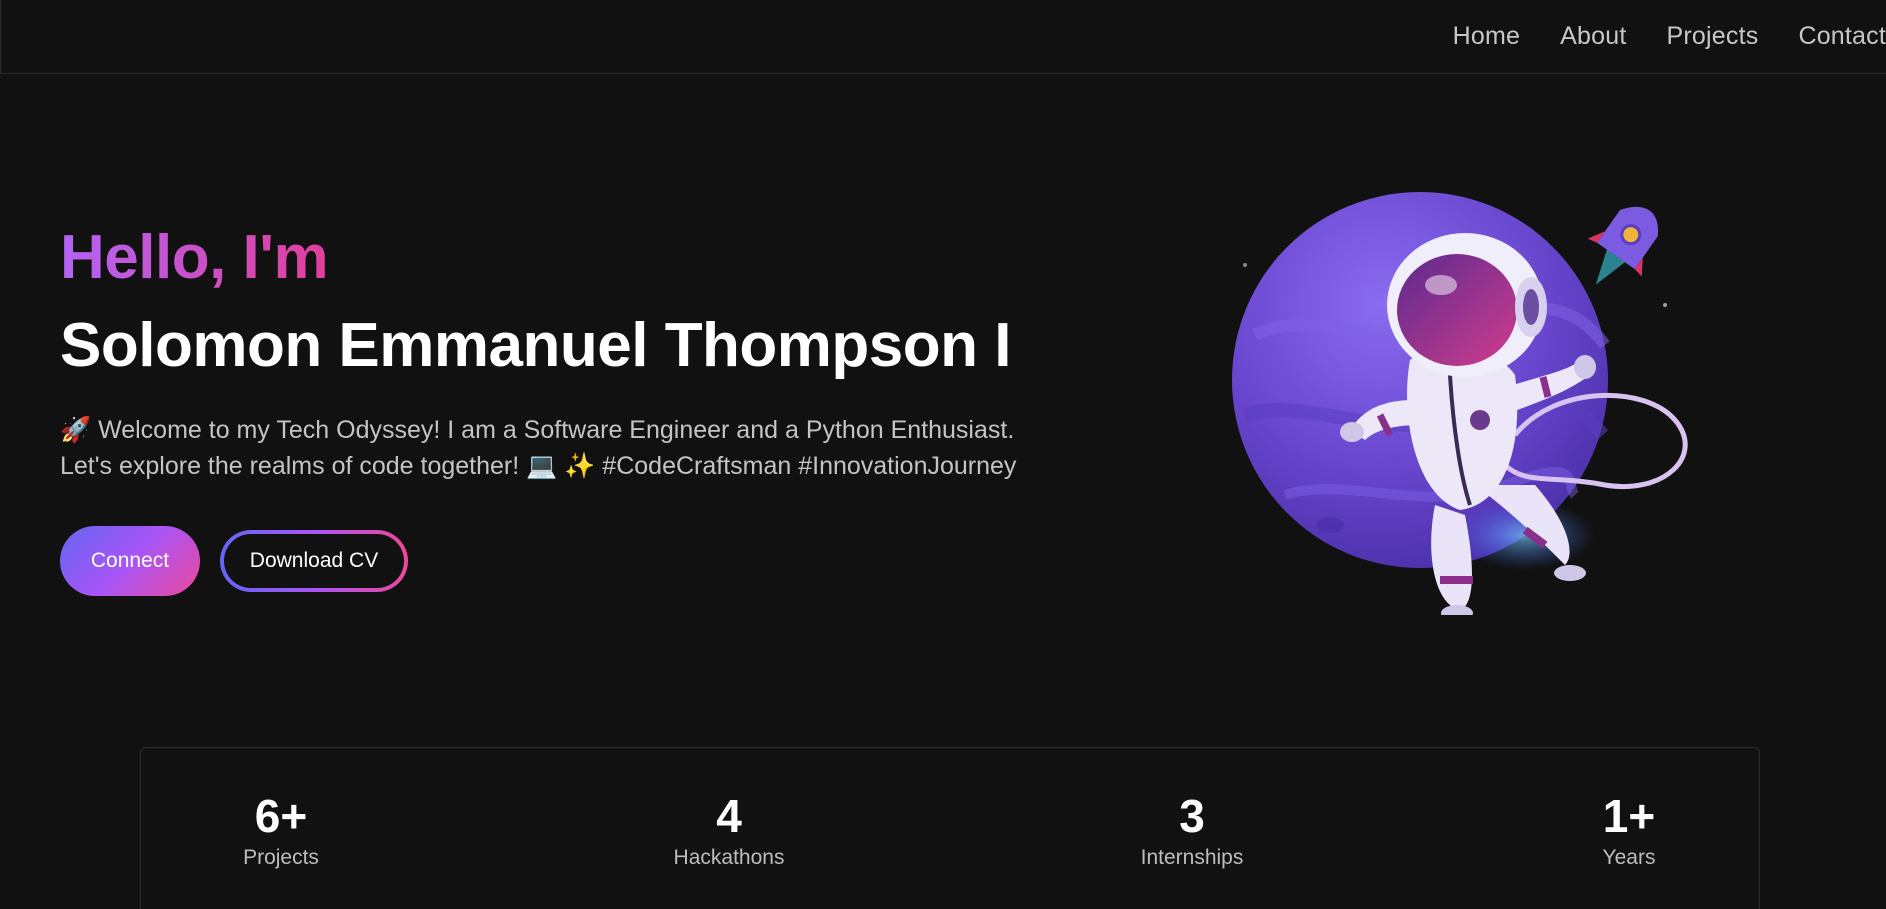 This screenshot has width=1886, height=909. Describe the element at coordinates (281, 816) in the screenshot. I see `stat-number: 6+` at that location.